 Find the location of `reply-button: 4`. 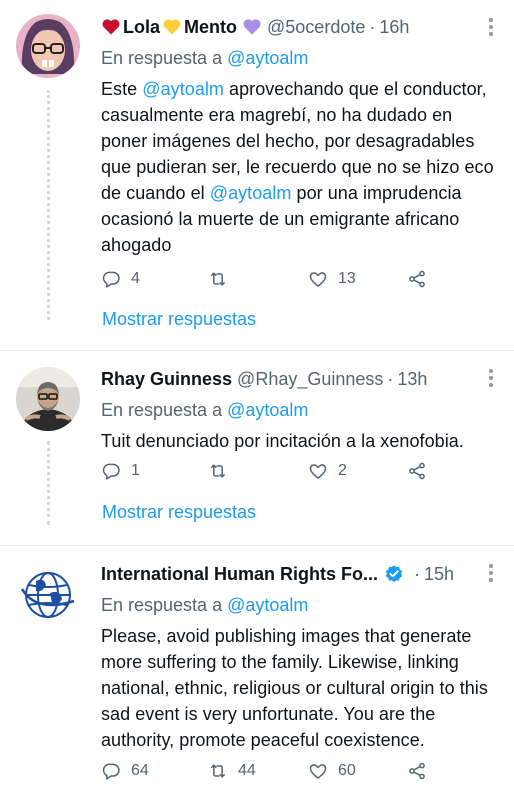

reply-button: 4 is located at coordinates (154, 279).